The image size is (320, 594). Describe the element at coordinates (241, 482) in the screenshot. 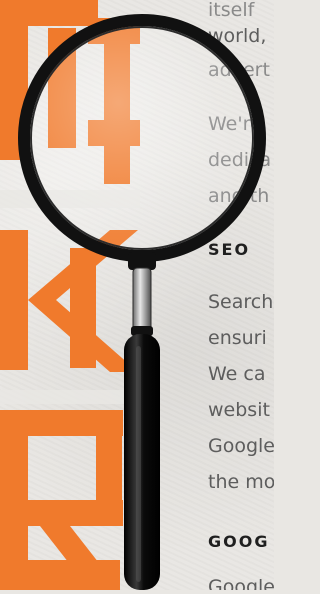

I see `seo-line: the mo` at that location.